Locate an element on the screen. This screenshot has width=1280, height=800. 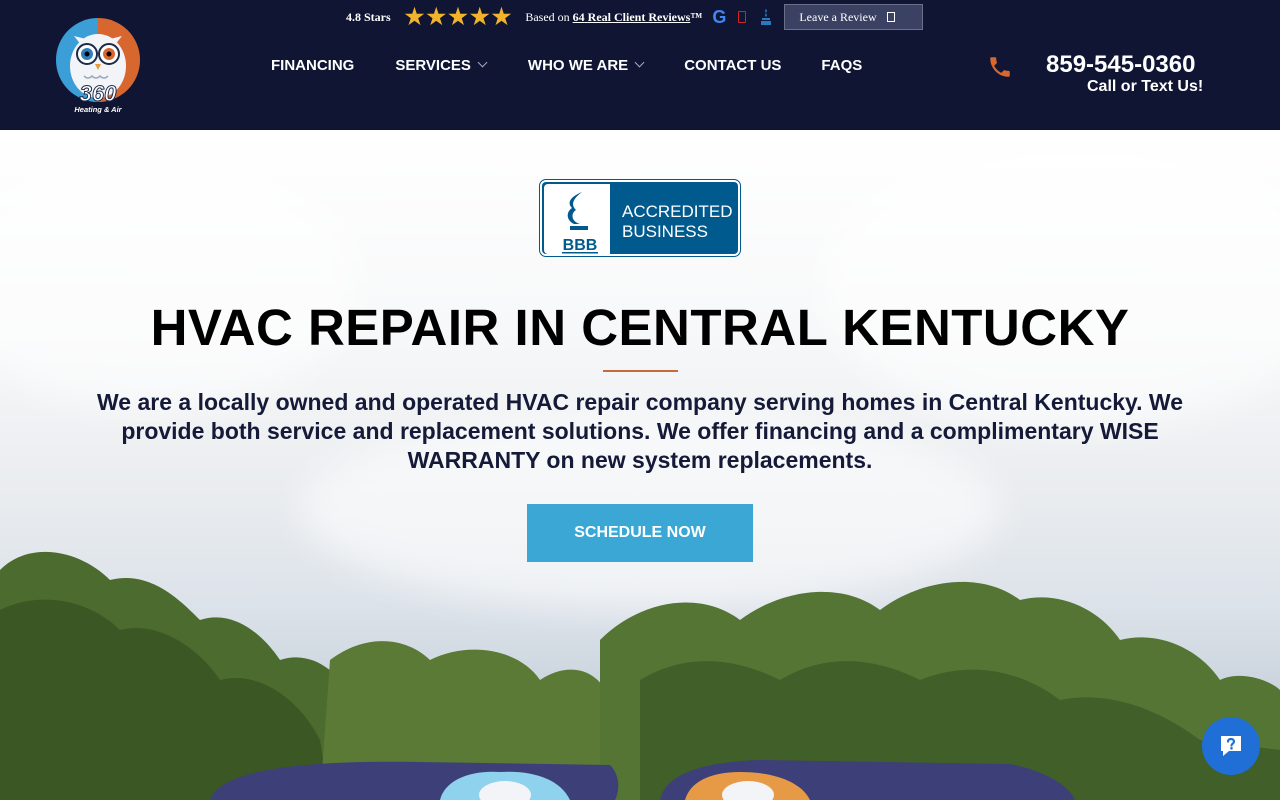
nav-item-services: SERVICES is located at coordinates (441, 65).